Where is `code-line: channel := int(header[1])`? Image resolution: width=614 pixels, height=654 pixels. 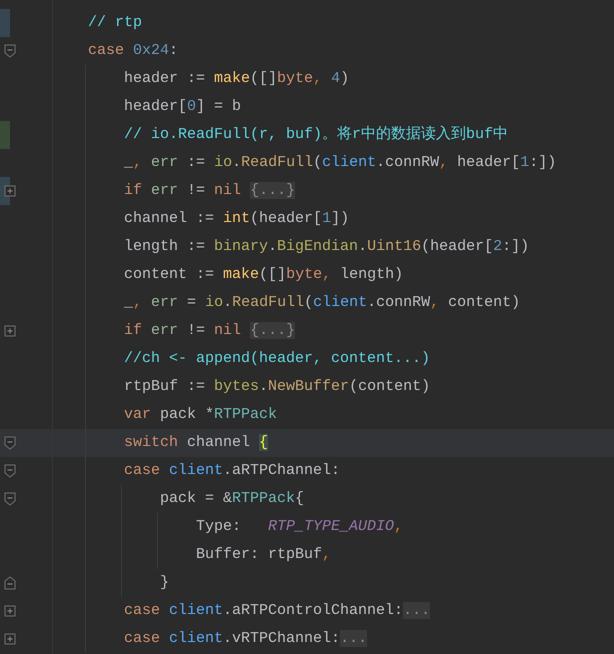 code-line: channel := int(header[1]) is located at coordinates (236, 219).